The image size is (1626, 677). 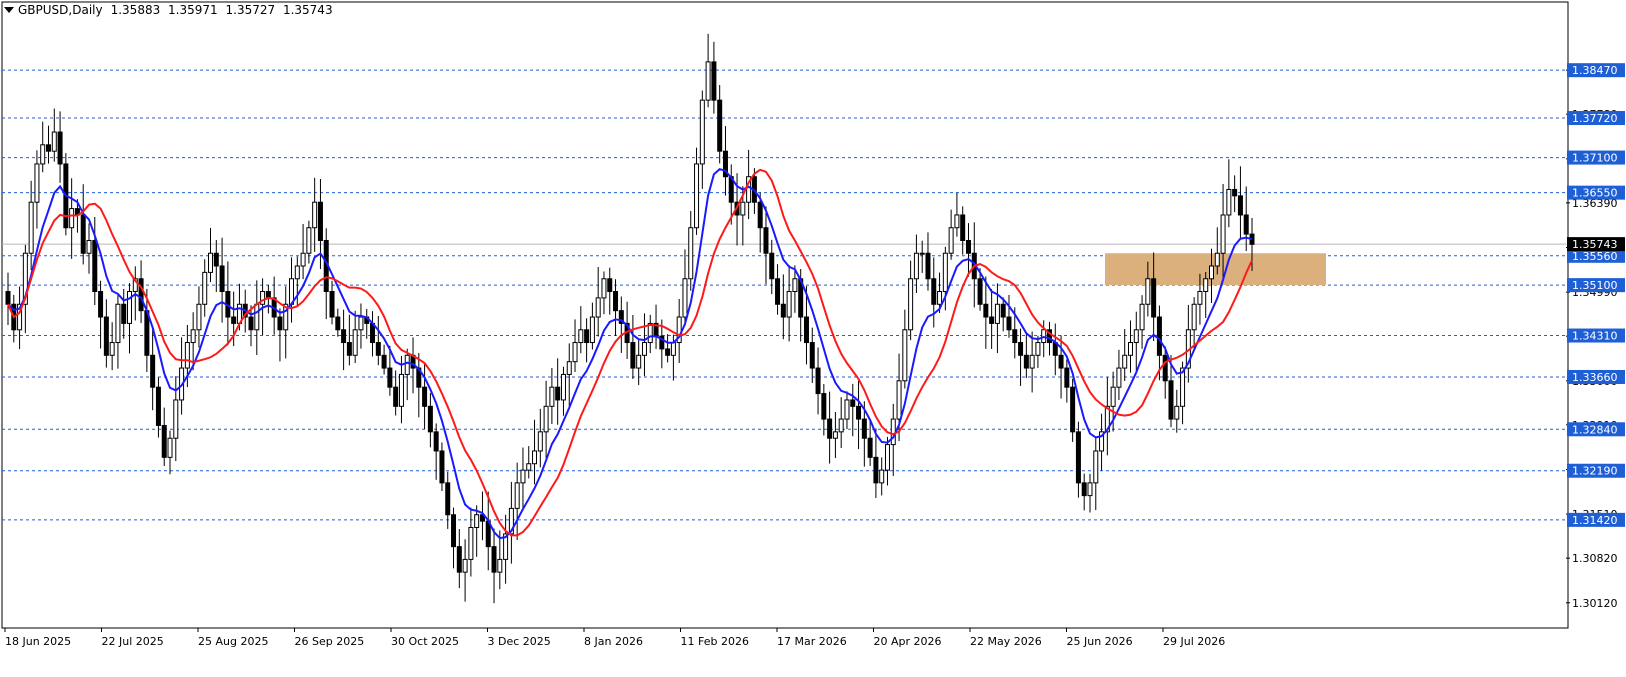 What do you see at coordinates (1194, 641) in the screenshot?
I see `x-tick-label: 29 Jul 2026` at bounding box center [1194, 641].